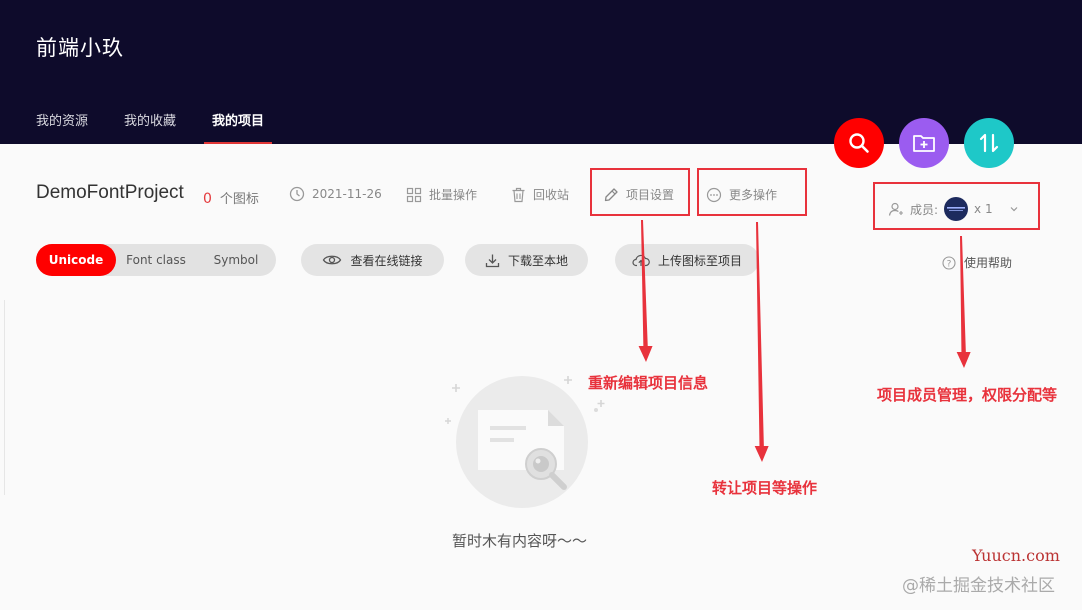  Describe the element at coordinates (414, 194) in the screenshot. I see `batch-icon` at that location.